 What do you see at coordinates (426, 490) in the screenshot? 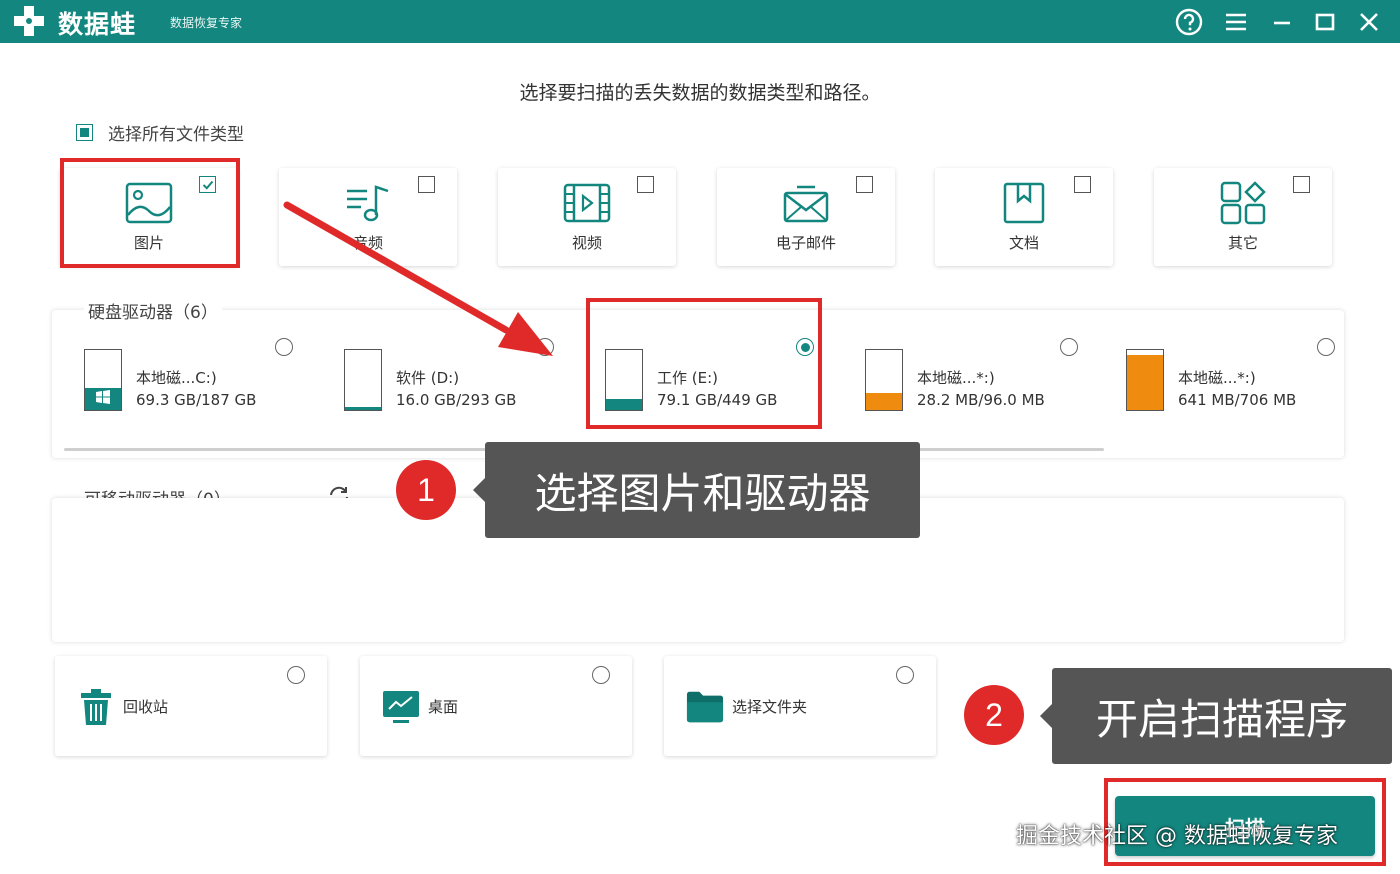
I see `step-1-badge: 1` at bounding box center [426, 490].